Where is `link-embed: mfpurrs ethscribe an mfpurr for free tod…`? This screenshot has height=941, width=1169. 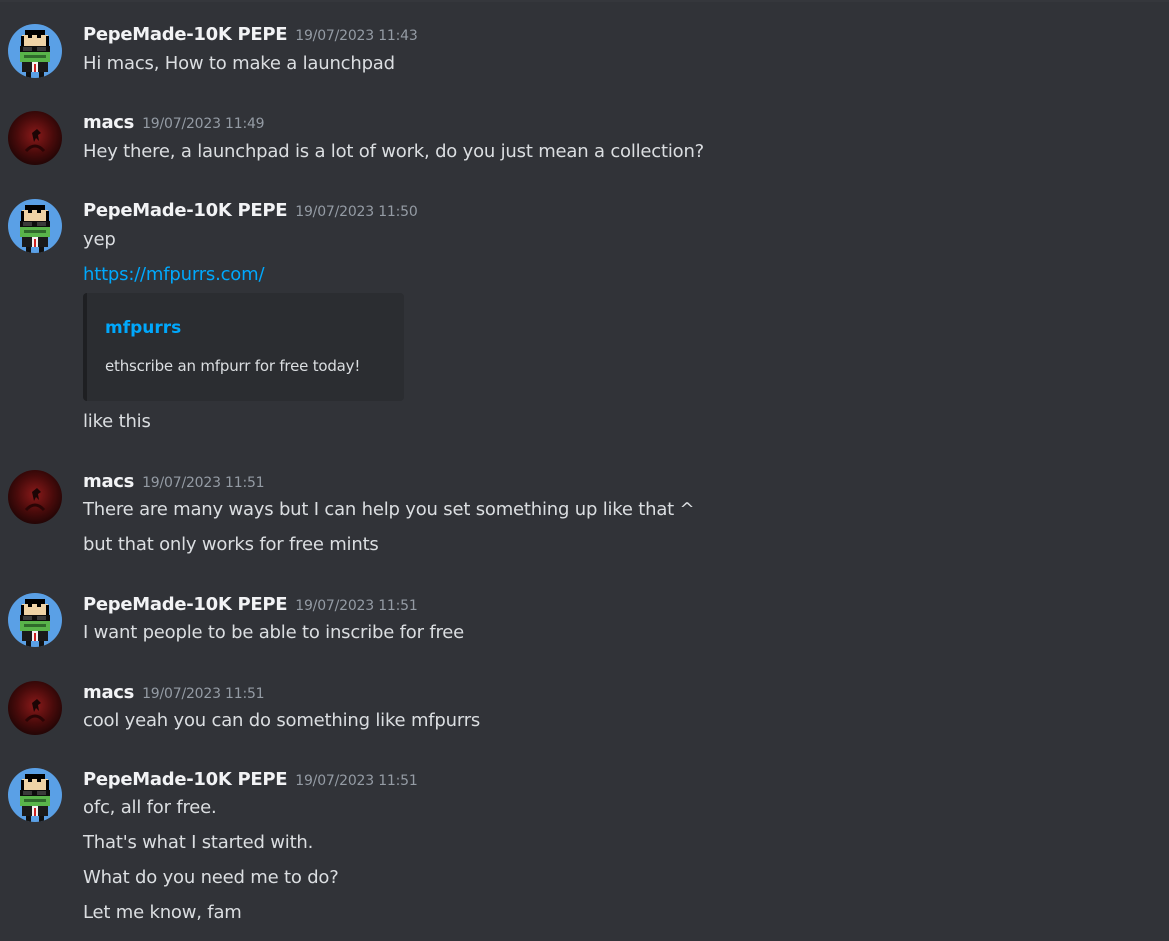
link-embed: mfpurrs ethscribe an mfpurr for free tod… is located at coordinates (243, 347).